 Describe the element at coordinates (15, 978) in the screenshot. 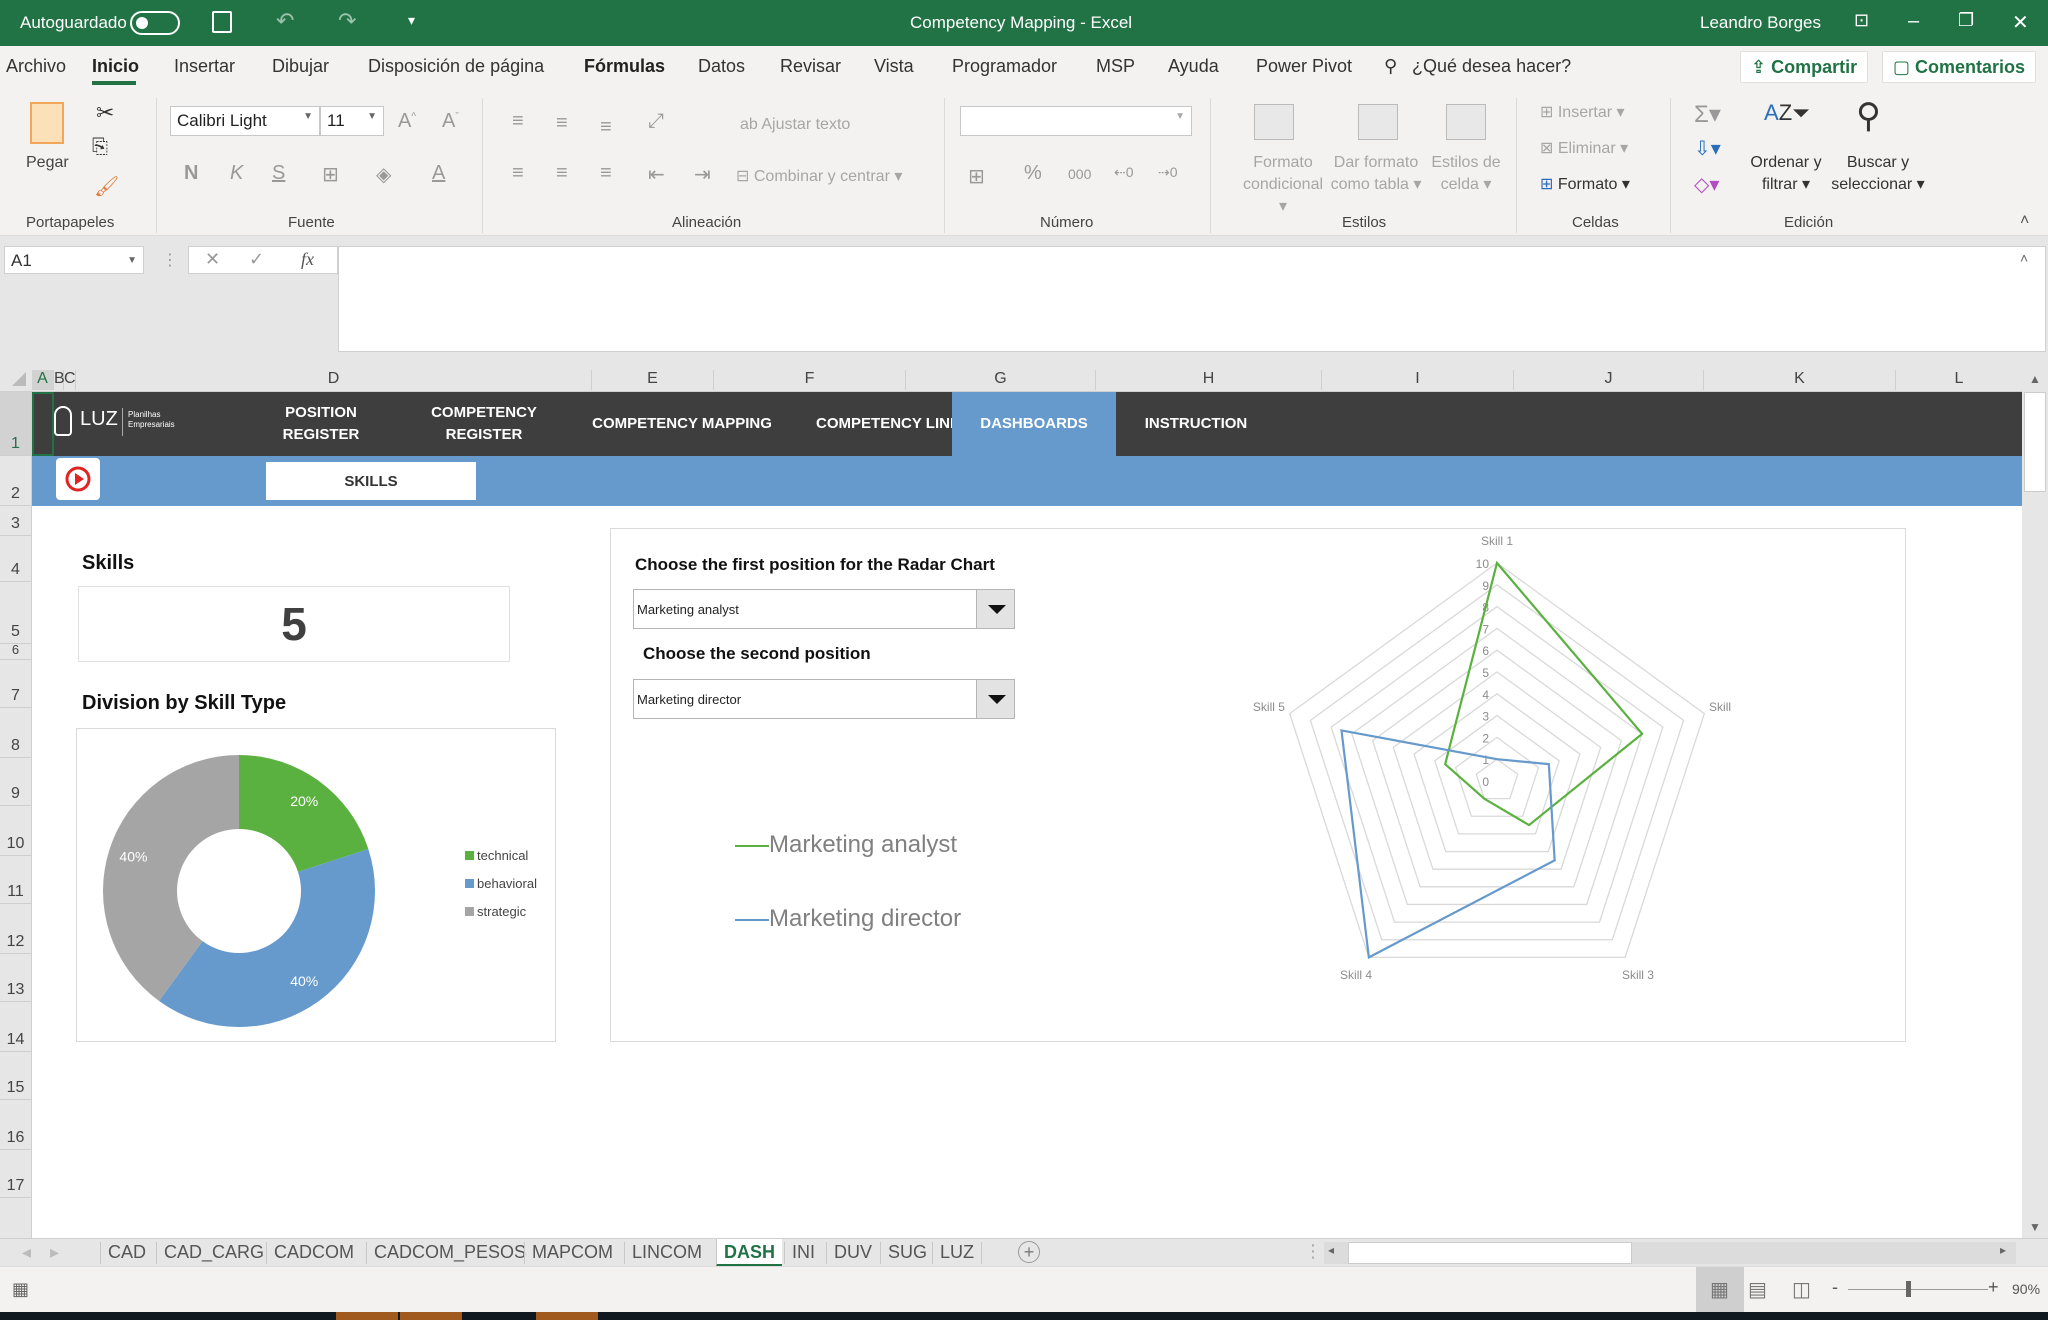

I see `row-header-13: 13` at that location.